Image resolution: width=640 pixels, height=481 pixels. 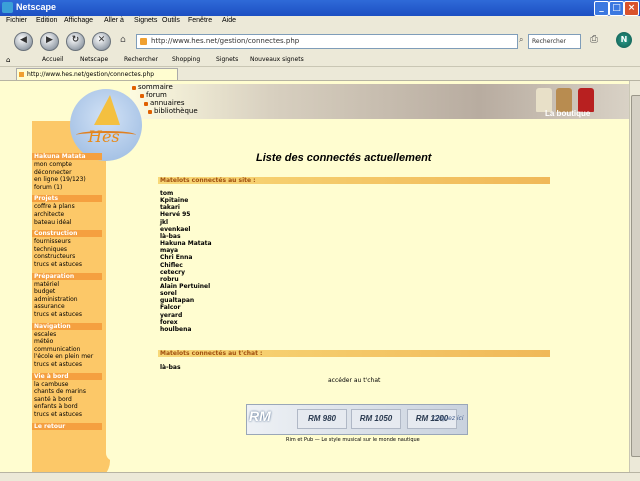 I want to click on connected-user: Chri Enna, so click(x=176, y=257).